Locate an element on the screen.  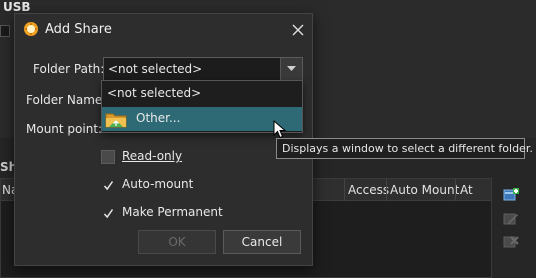
edit-share-icon is located at coordinates (511, 218).